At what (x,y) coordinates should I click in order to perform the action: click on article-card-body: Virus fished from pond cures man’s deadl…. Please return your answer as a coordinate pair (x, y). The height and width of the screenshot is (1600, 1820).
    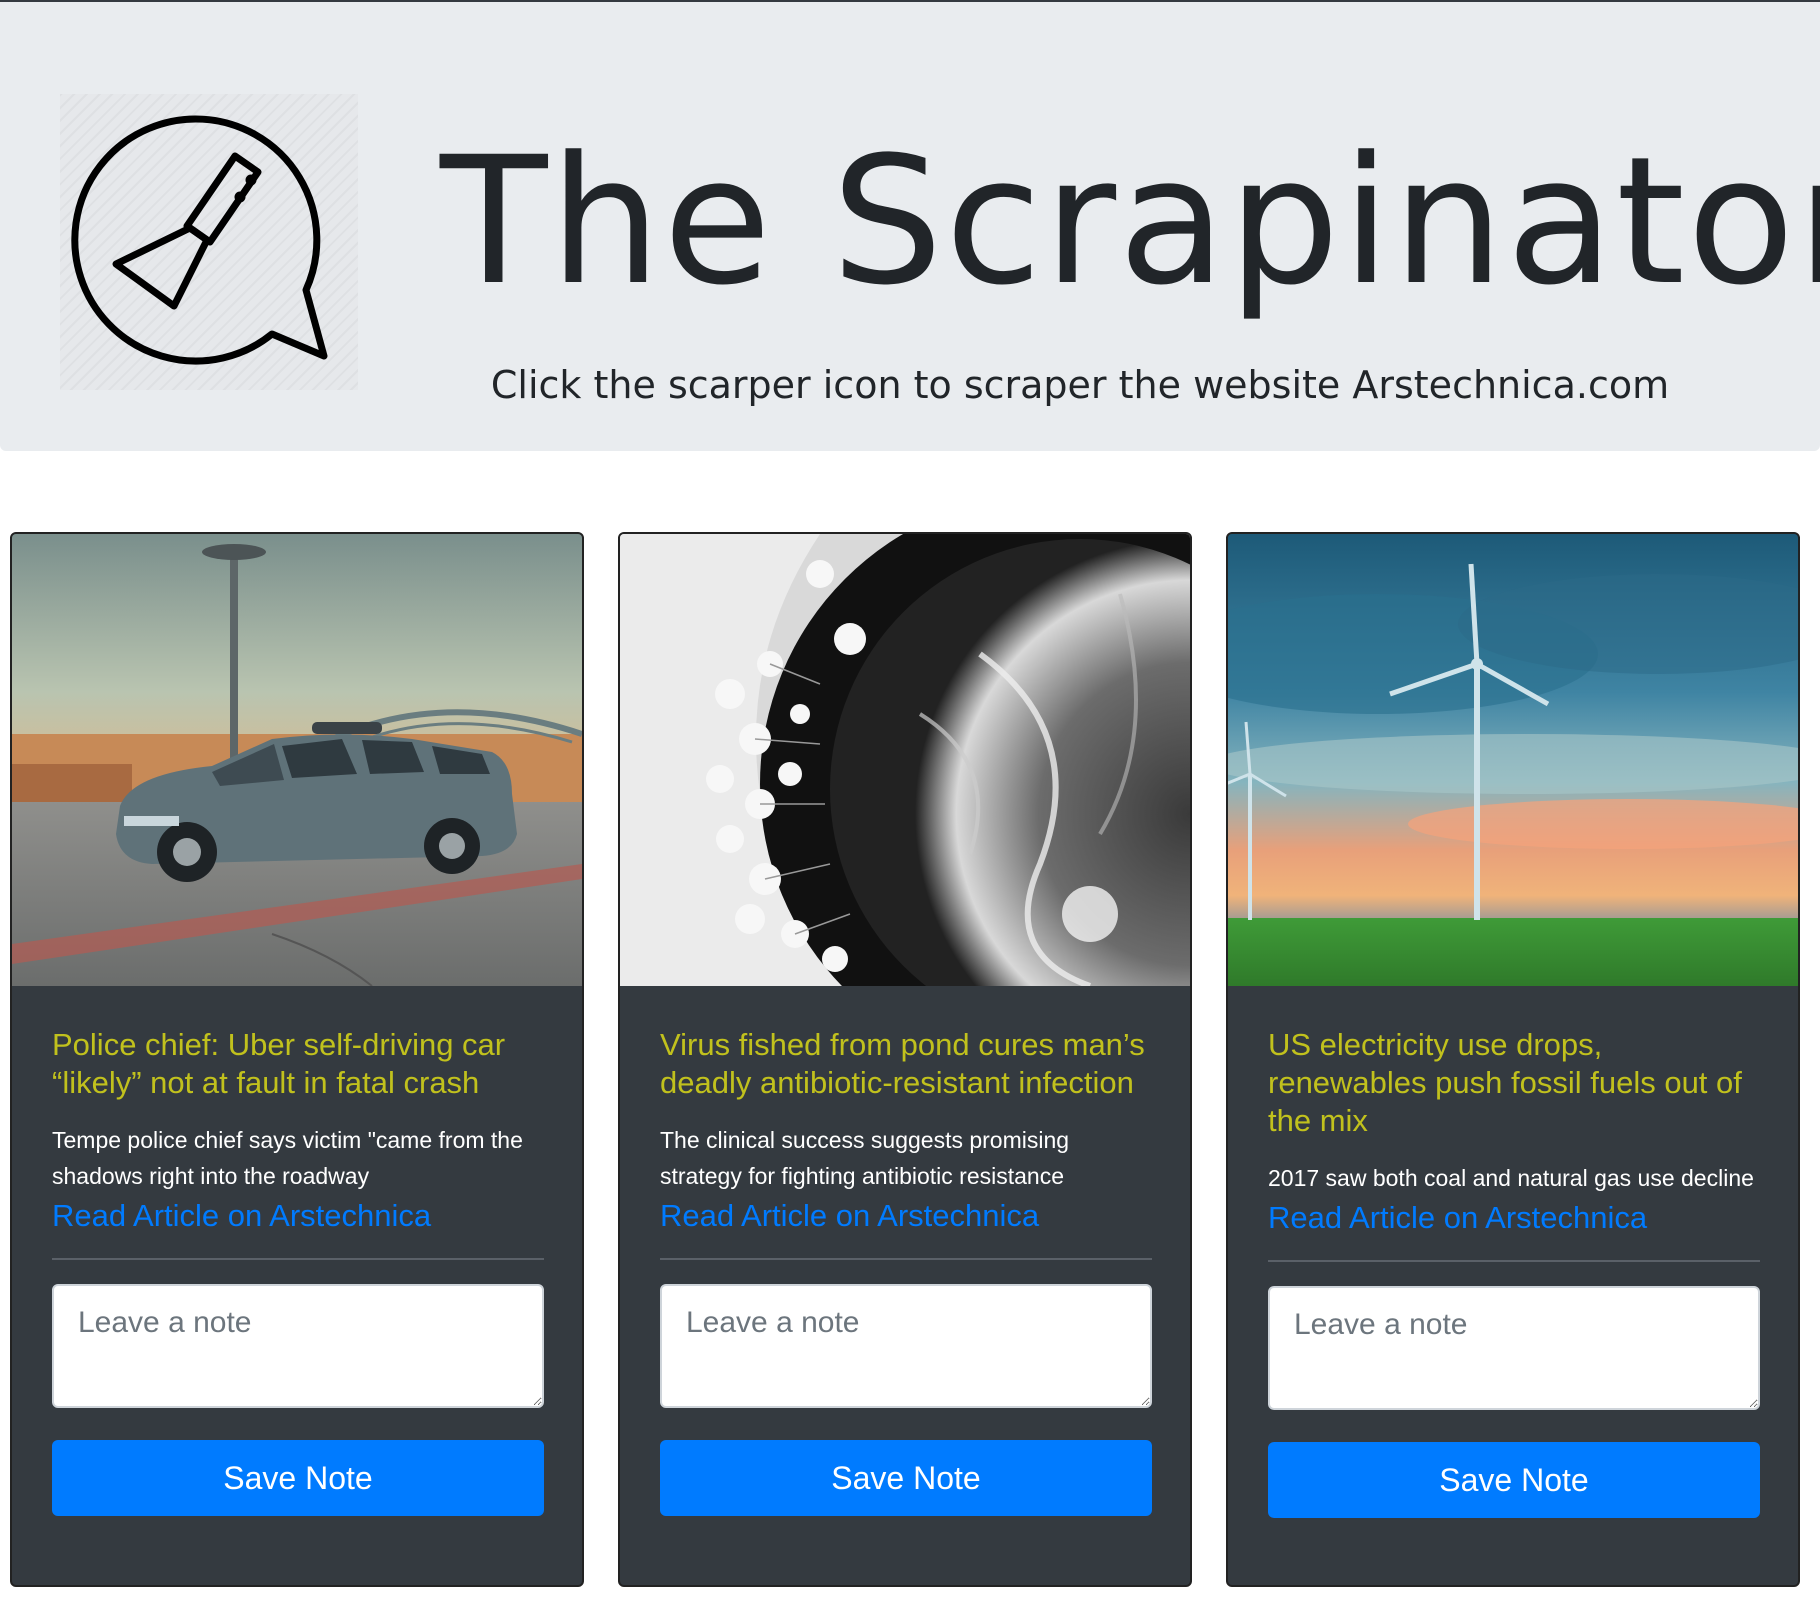
    Looking at the image, I should click on (906, 1271).